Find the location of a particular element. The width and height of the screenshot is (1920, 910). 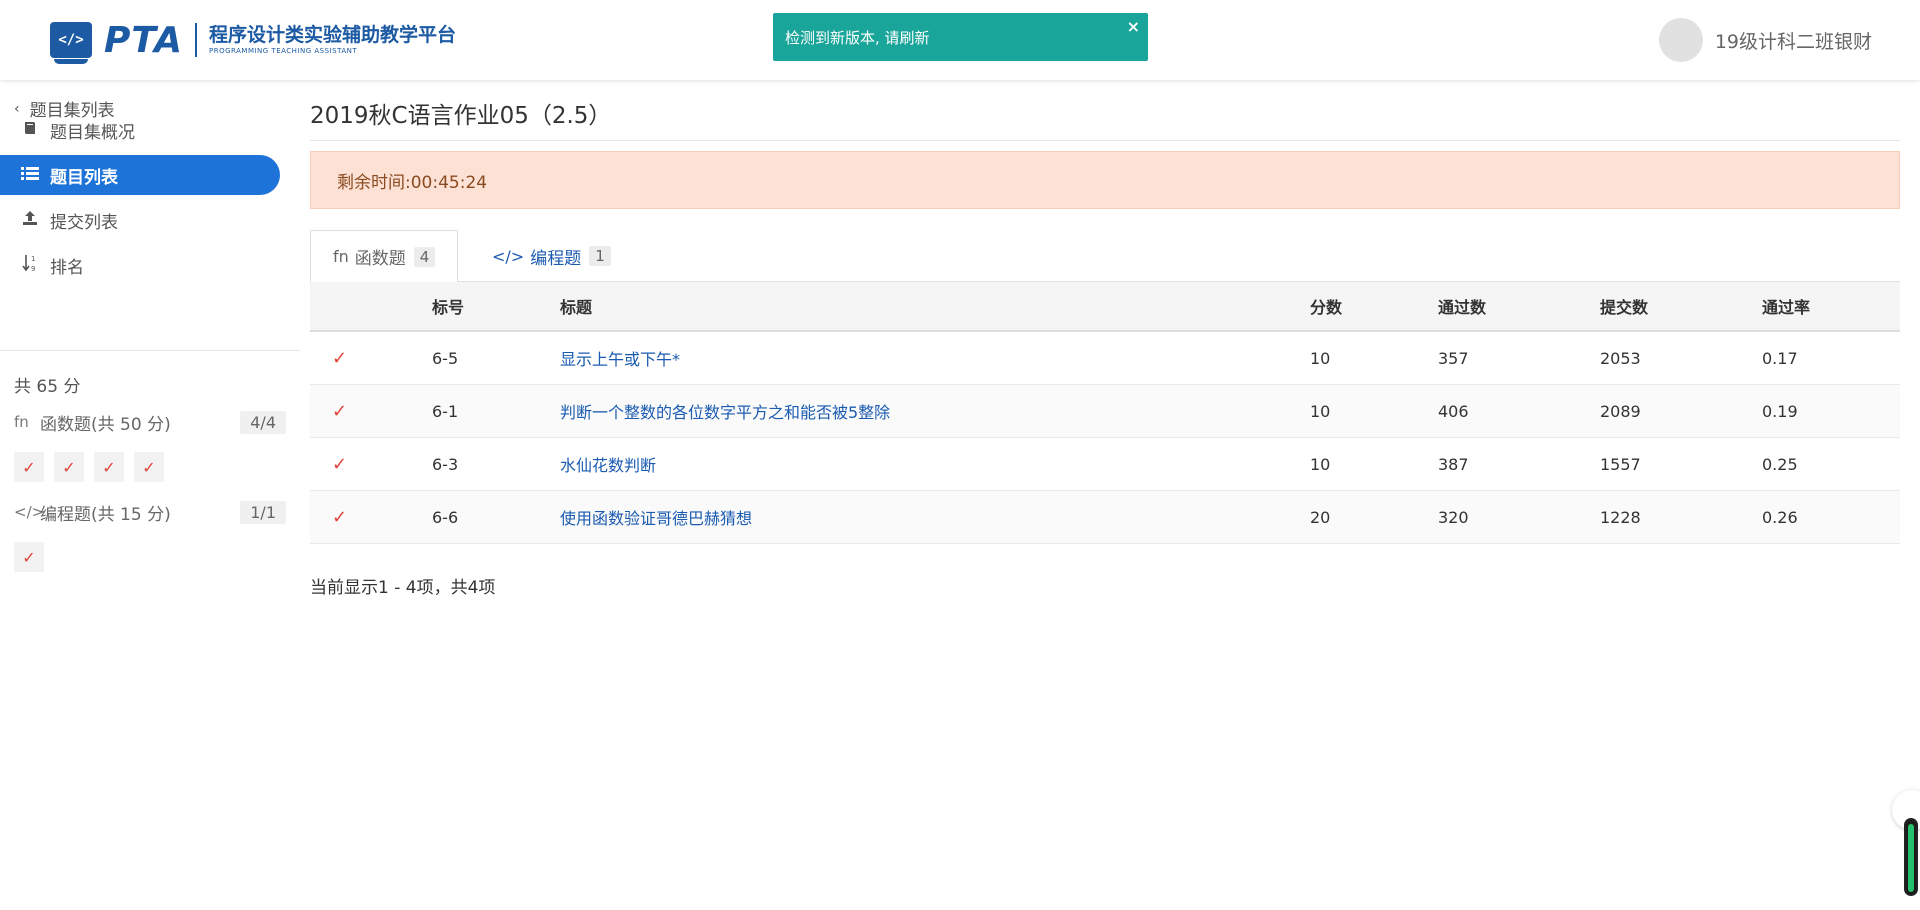

problem-pass-rate: 0.17 is located at coordinates (1780, 358).